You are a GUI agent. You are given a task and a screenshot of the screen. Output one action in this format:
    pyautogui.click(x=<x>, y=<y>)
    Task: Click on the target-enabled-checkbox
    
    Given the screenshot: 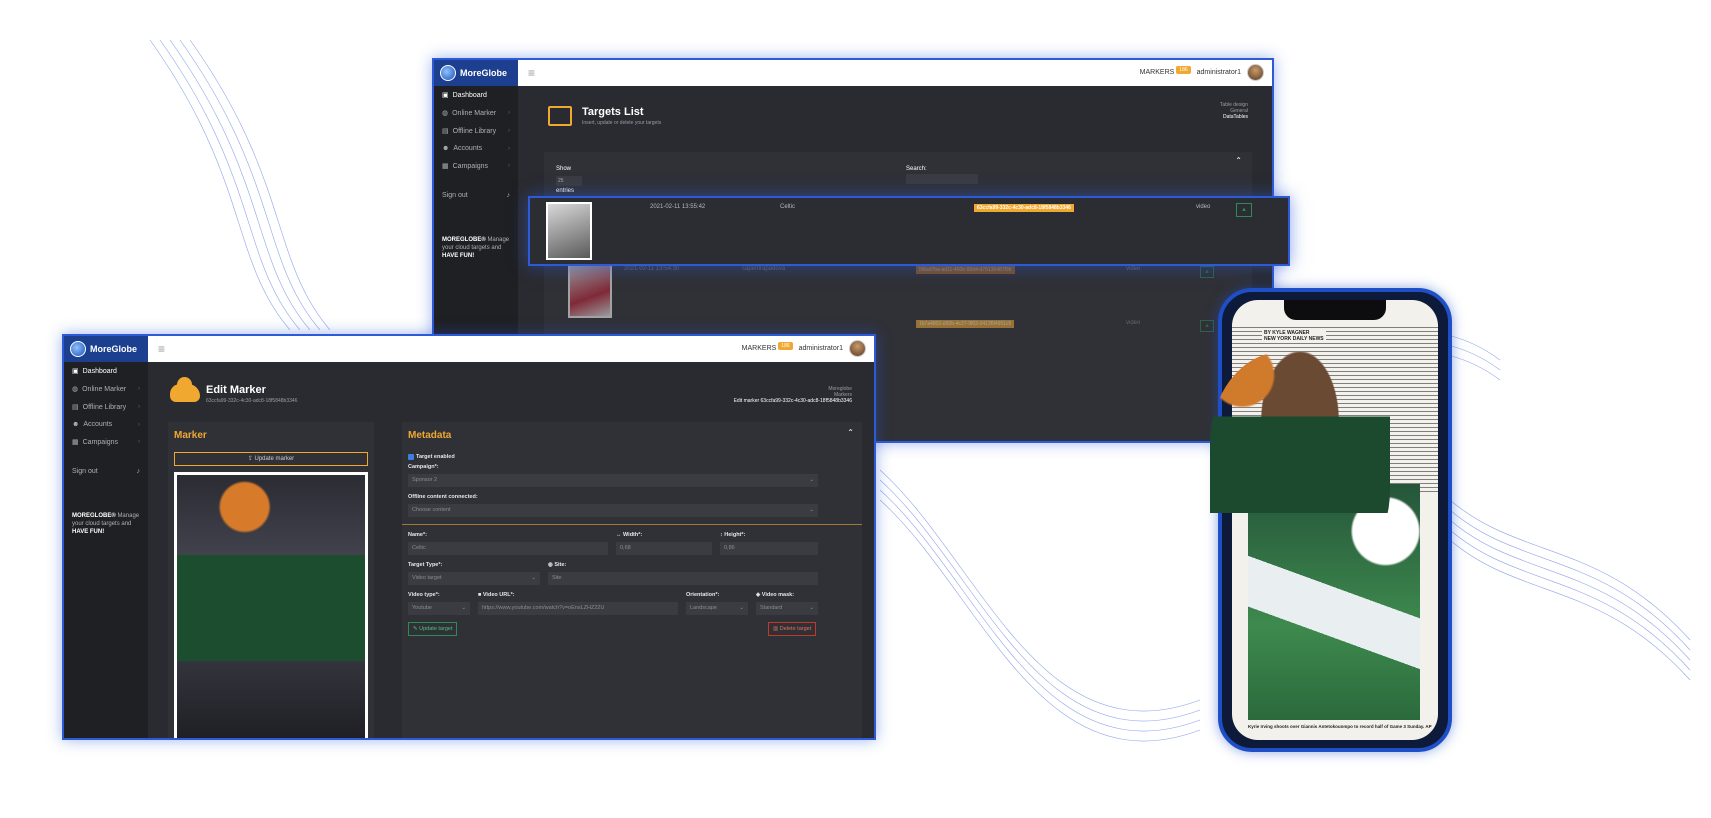 What is the action you would take?
    pyautogui.click(x=411, y=457)
    